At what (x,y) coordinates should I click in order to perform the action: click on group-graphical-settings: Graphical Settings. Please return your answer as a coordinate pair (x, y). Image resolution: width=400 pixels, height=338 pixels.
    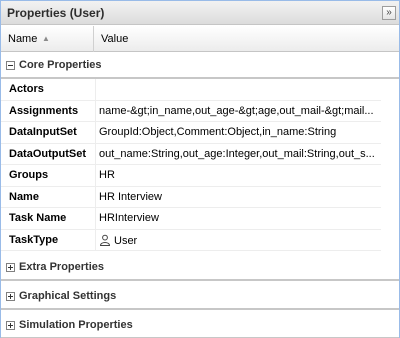
    Looking at the image, I should click on (200, 297).